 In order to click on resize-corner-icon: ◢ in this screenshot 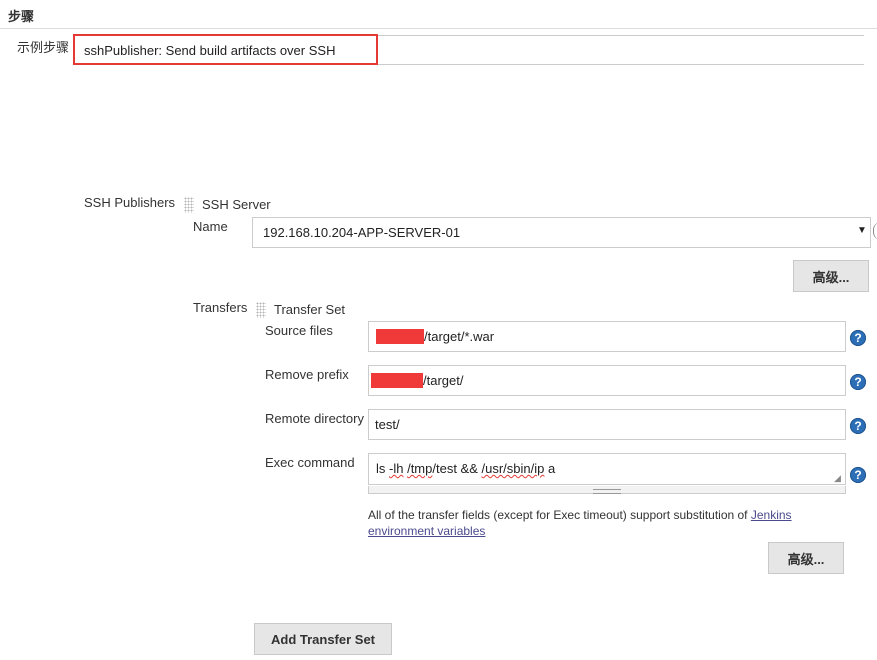, I will do `click(837, 478)`.